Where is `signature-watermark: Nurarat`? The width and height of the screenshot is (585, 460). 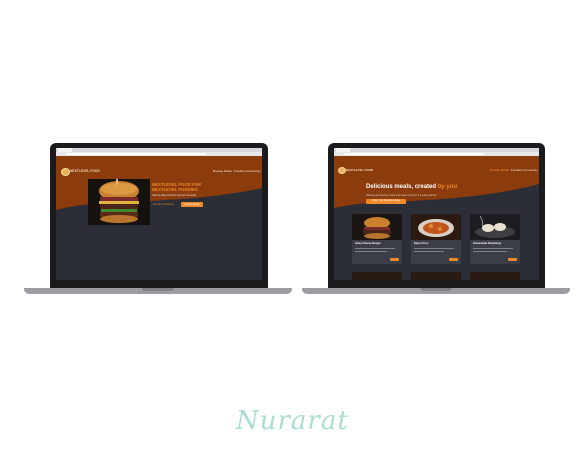 signature-watermark: Nurarat is located at coordinates (292, 421).